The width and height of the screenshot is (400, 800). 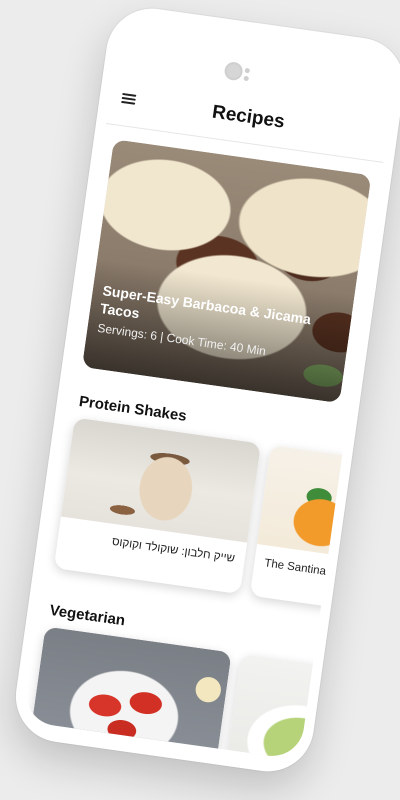 I want to click on front-camera, so click(x=233, y=71).